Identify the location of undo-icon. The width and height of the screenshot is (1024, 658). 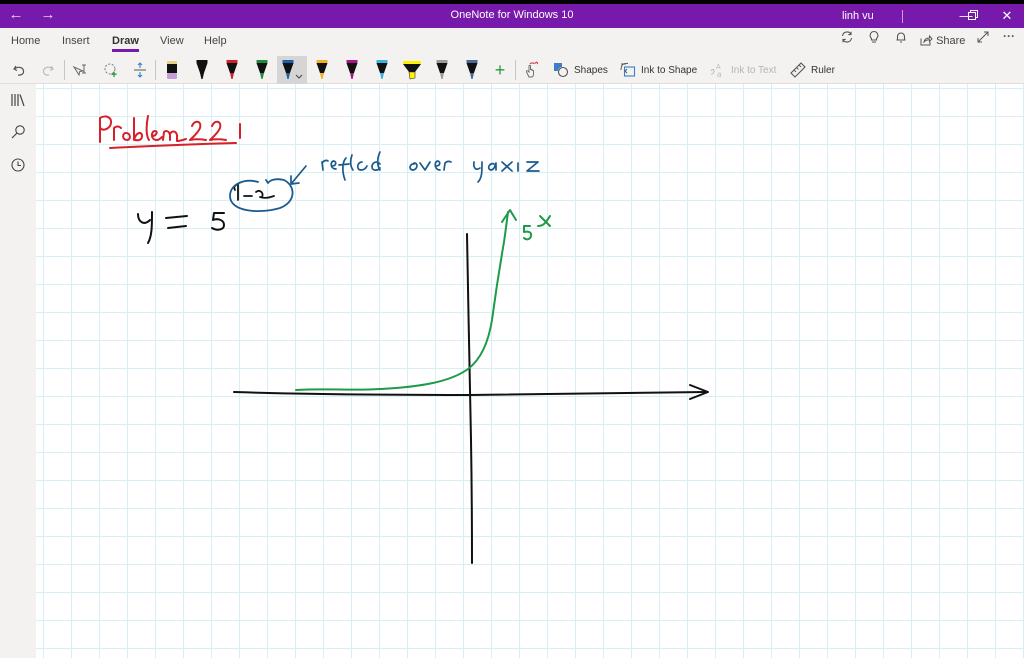
(19, 70).